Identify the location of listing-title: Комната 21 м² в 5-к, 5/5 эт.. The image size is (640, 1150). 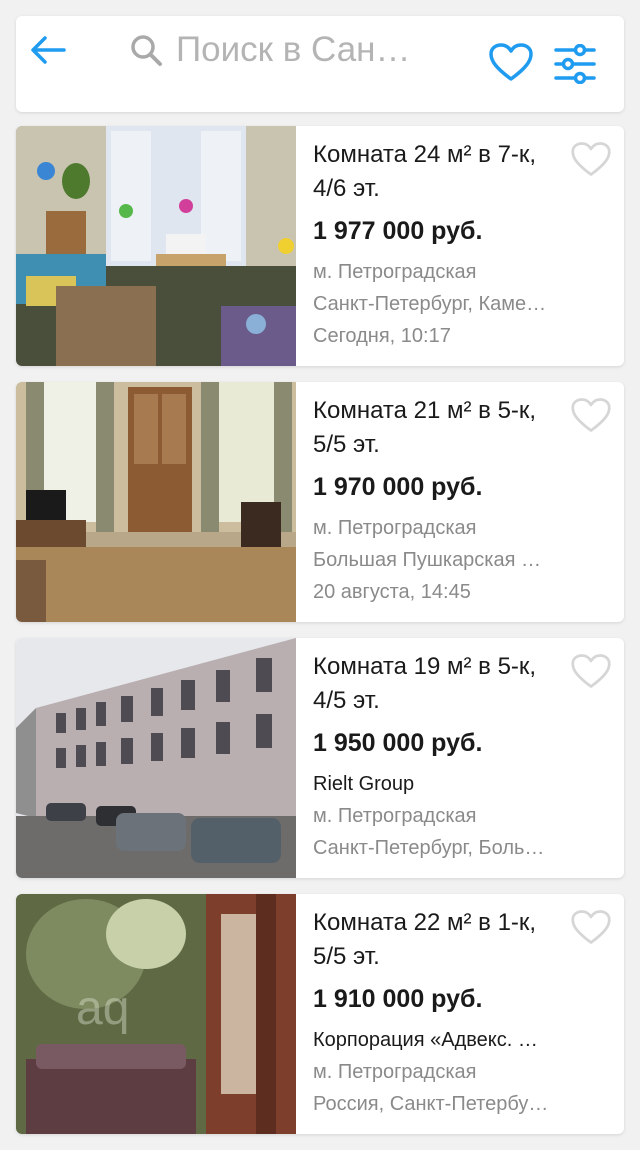
(425, 427).